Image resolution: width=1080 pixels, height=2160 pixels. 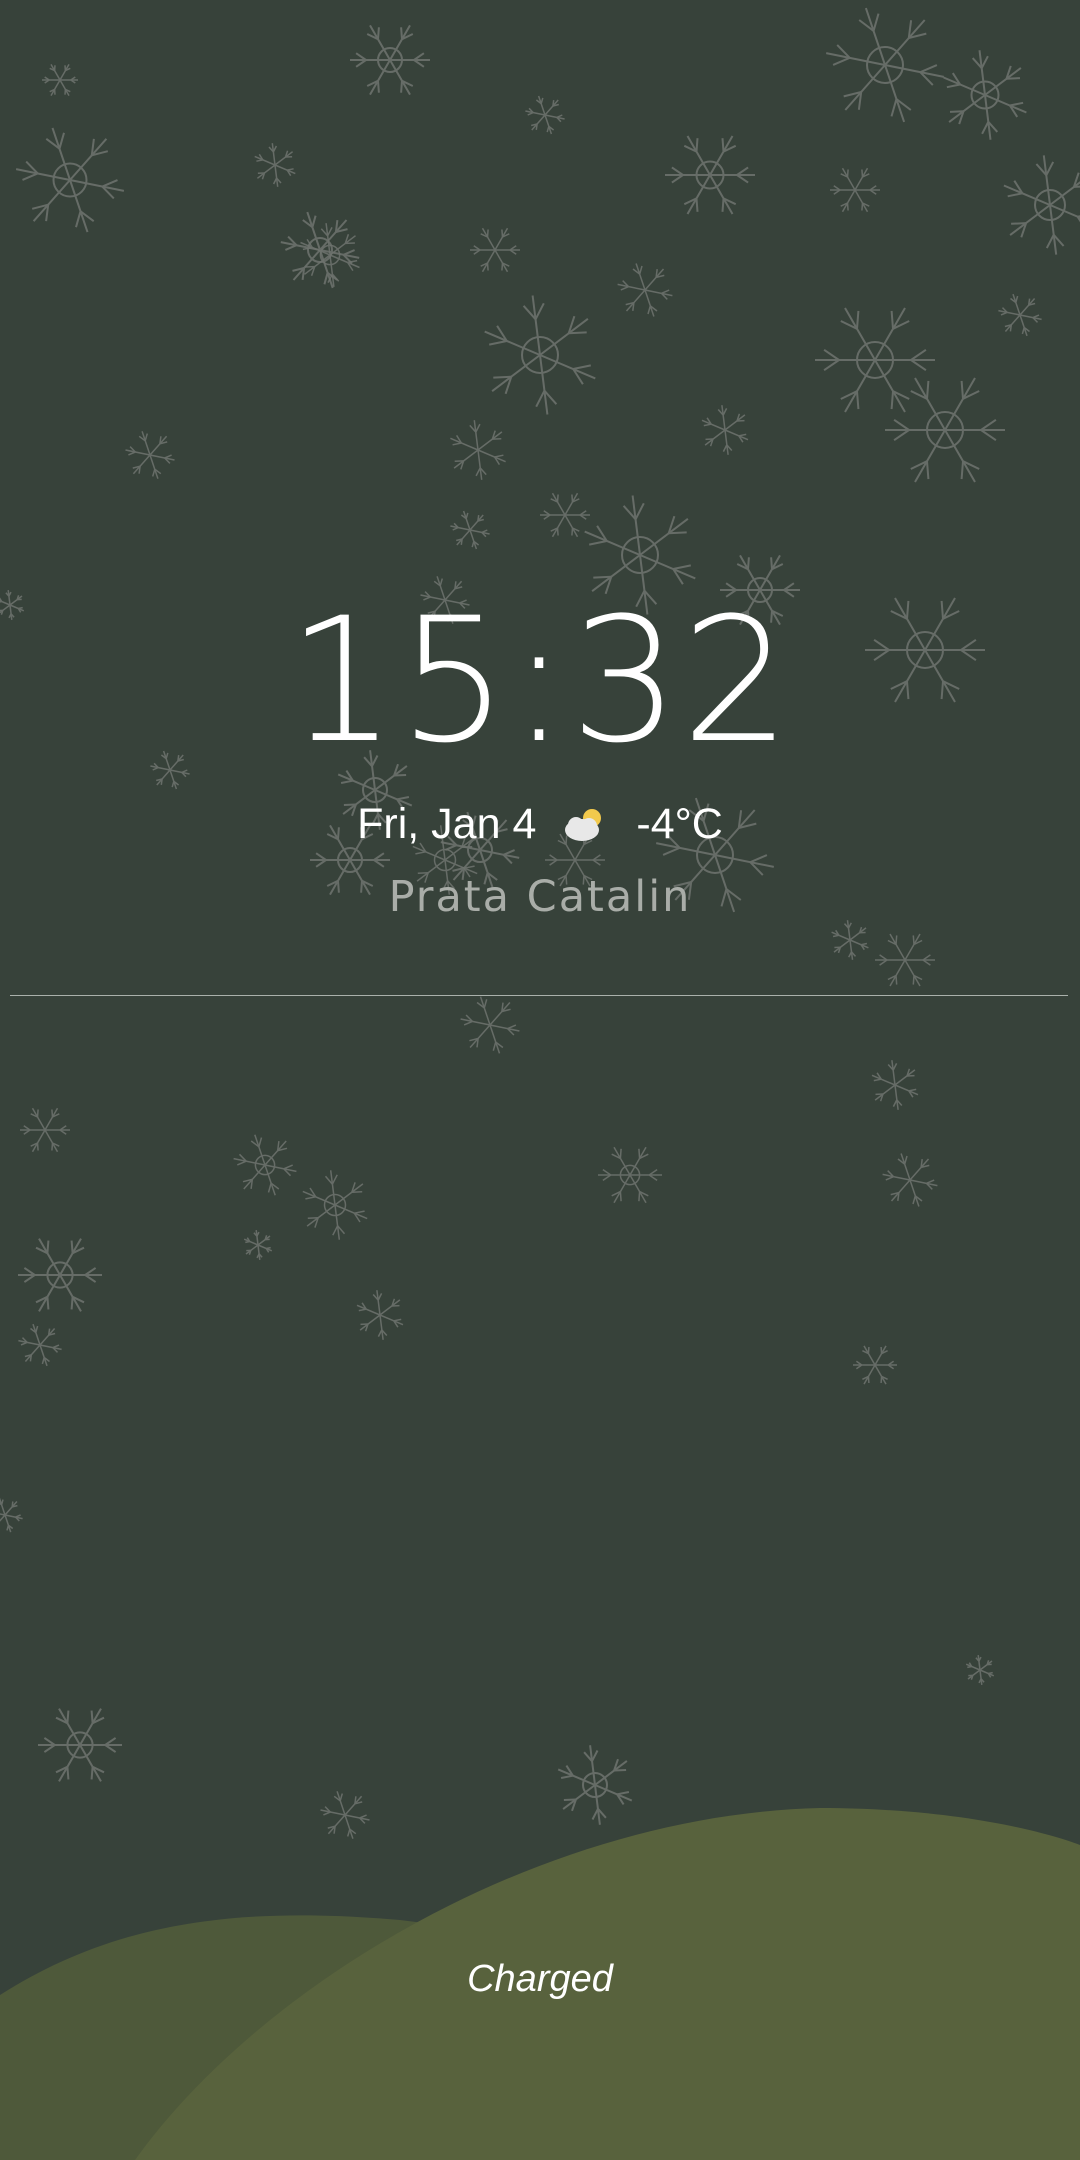 I want to click on date-text: Fri, Jan 4, so click(x=447, y=824).